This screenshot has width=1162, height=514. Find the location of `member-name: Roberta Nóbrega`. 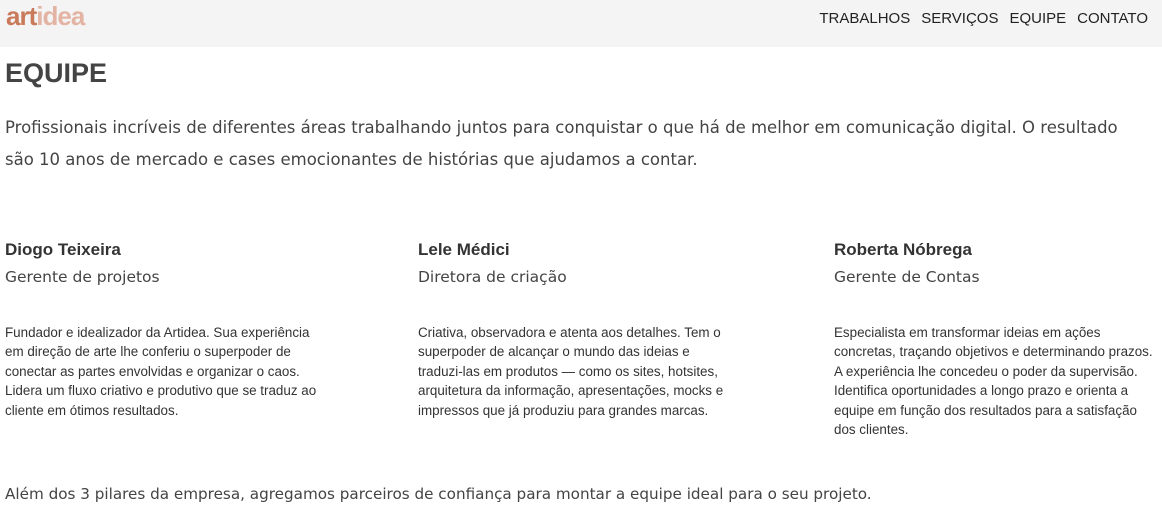

member-name: Roberta Nóbrega is located at coordinates (903, 249).